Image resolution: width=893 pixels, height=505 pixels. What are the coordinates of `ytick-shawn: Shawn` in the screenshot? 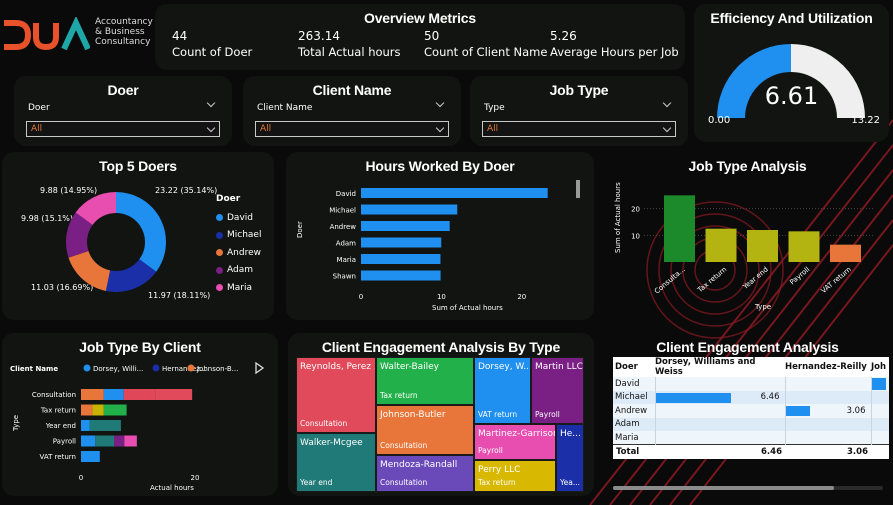 It's located at (344, 277).